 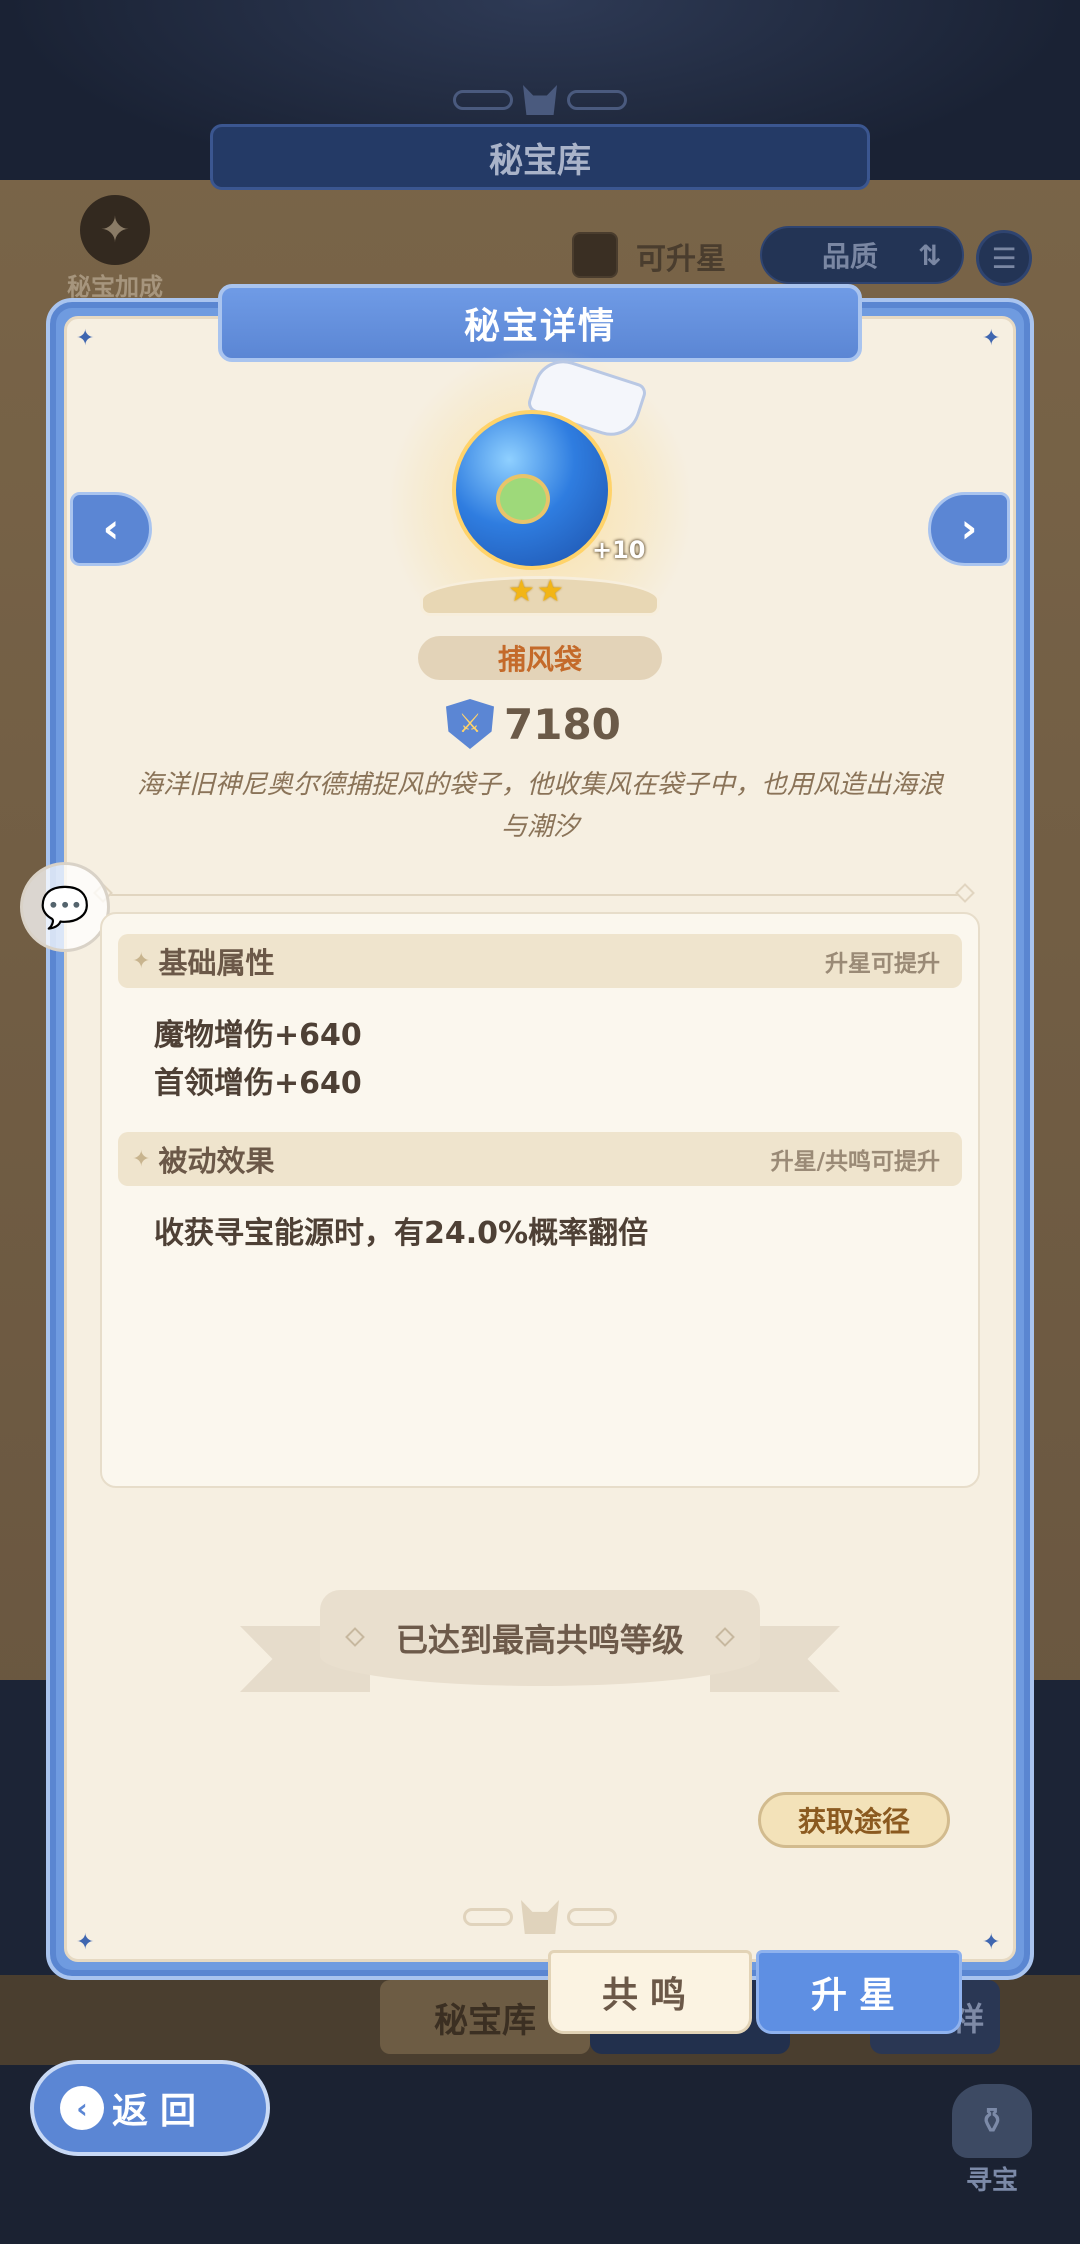 What do you see at coordinates (850, 256) in the screenshot?
I see `quality-label: 品质` at bounding box center [850, 256].